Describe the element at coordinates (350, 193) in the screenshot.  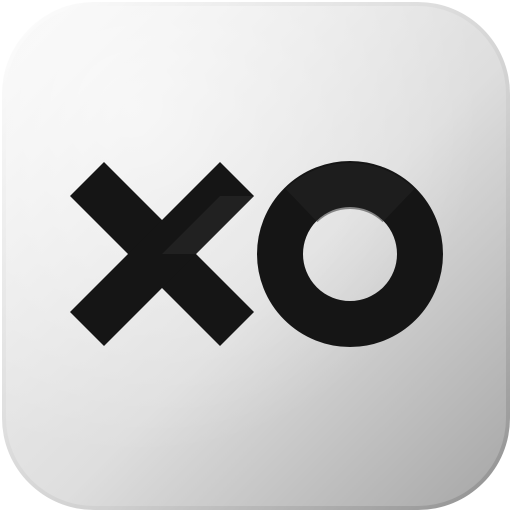
I see `o-mark-shade` at that location.